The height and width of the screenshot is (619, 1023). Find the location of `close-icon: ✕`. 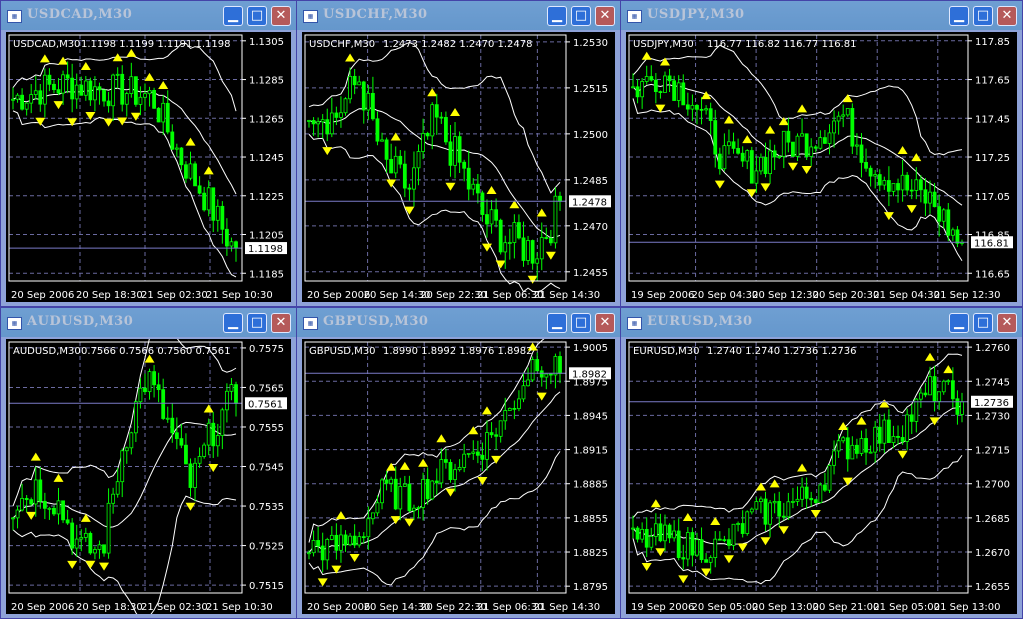

close-icon: ✕ is located at coordinates (1007, 322).